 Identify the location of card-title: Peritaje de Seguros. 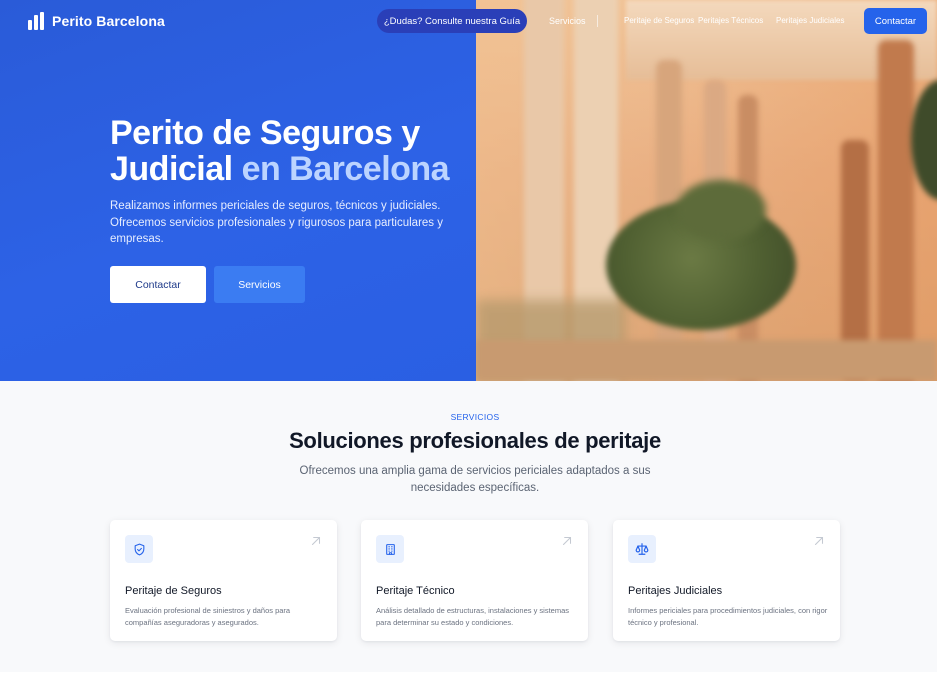
(173, 591).